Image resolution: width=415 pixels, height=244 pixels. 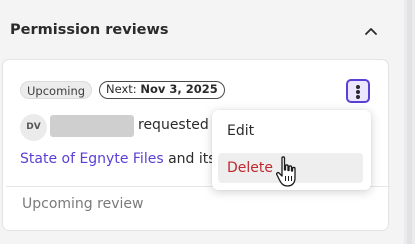 I want to click on collapse-button, so click(x=371, y=31).